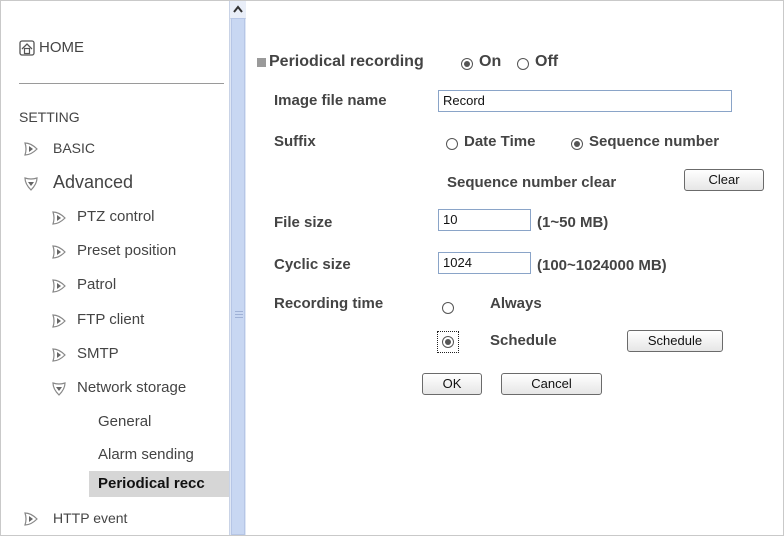  What do you see at coordinates (238, 276) in the screenshot?
I see `scroll-thumb` at bounding box center [238, 276].